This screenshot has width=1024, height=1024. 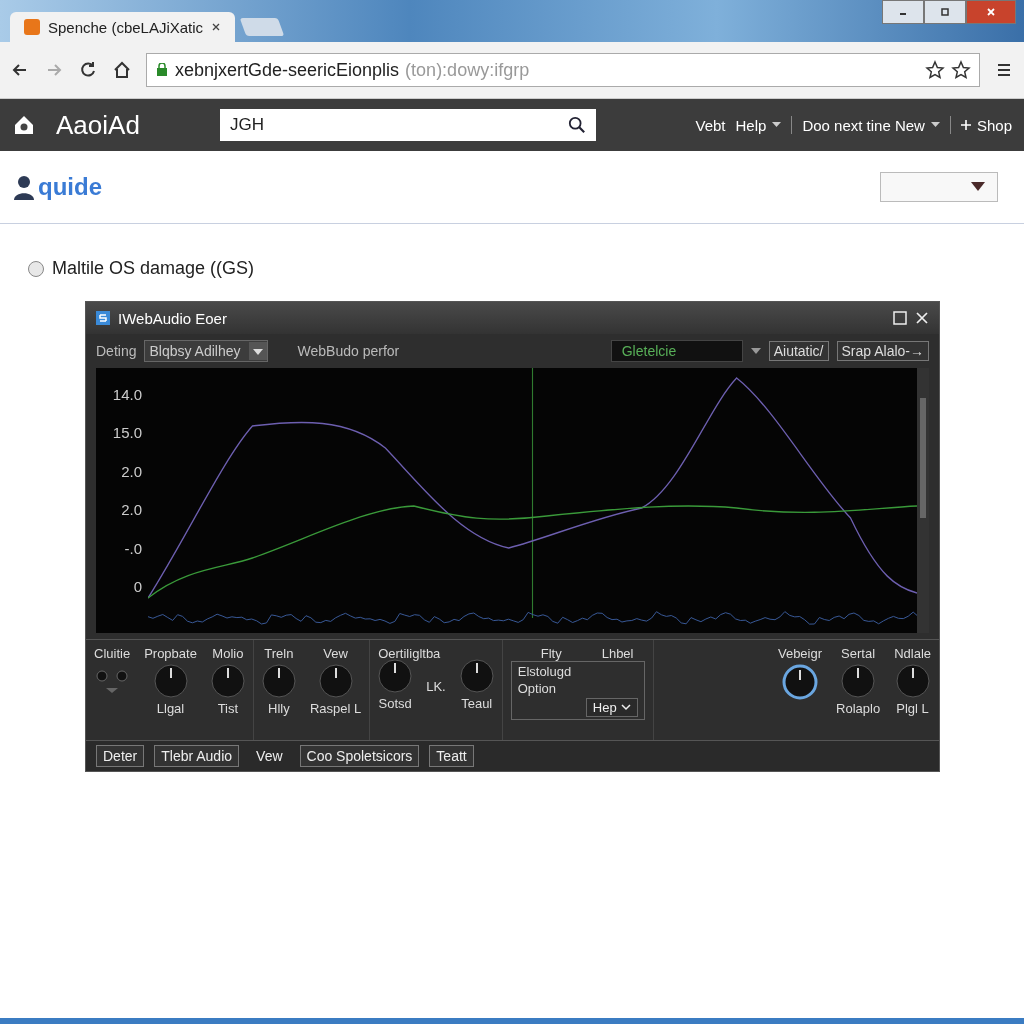 What do you see at coordinates (122, 70) in the screenshot?
I see `home-icon` at bounding box center [122, 70].